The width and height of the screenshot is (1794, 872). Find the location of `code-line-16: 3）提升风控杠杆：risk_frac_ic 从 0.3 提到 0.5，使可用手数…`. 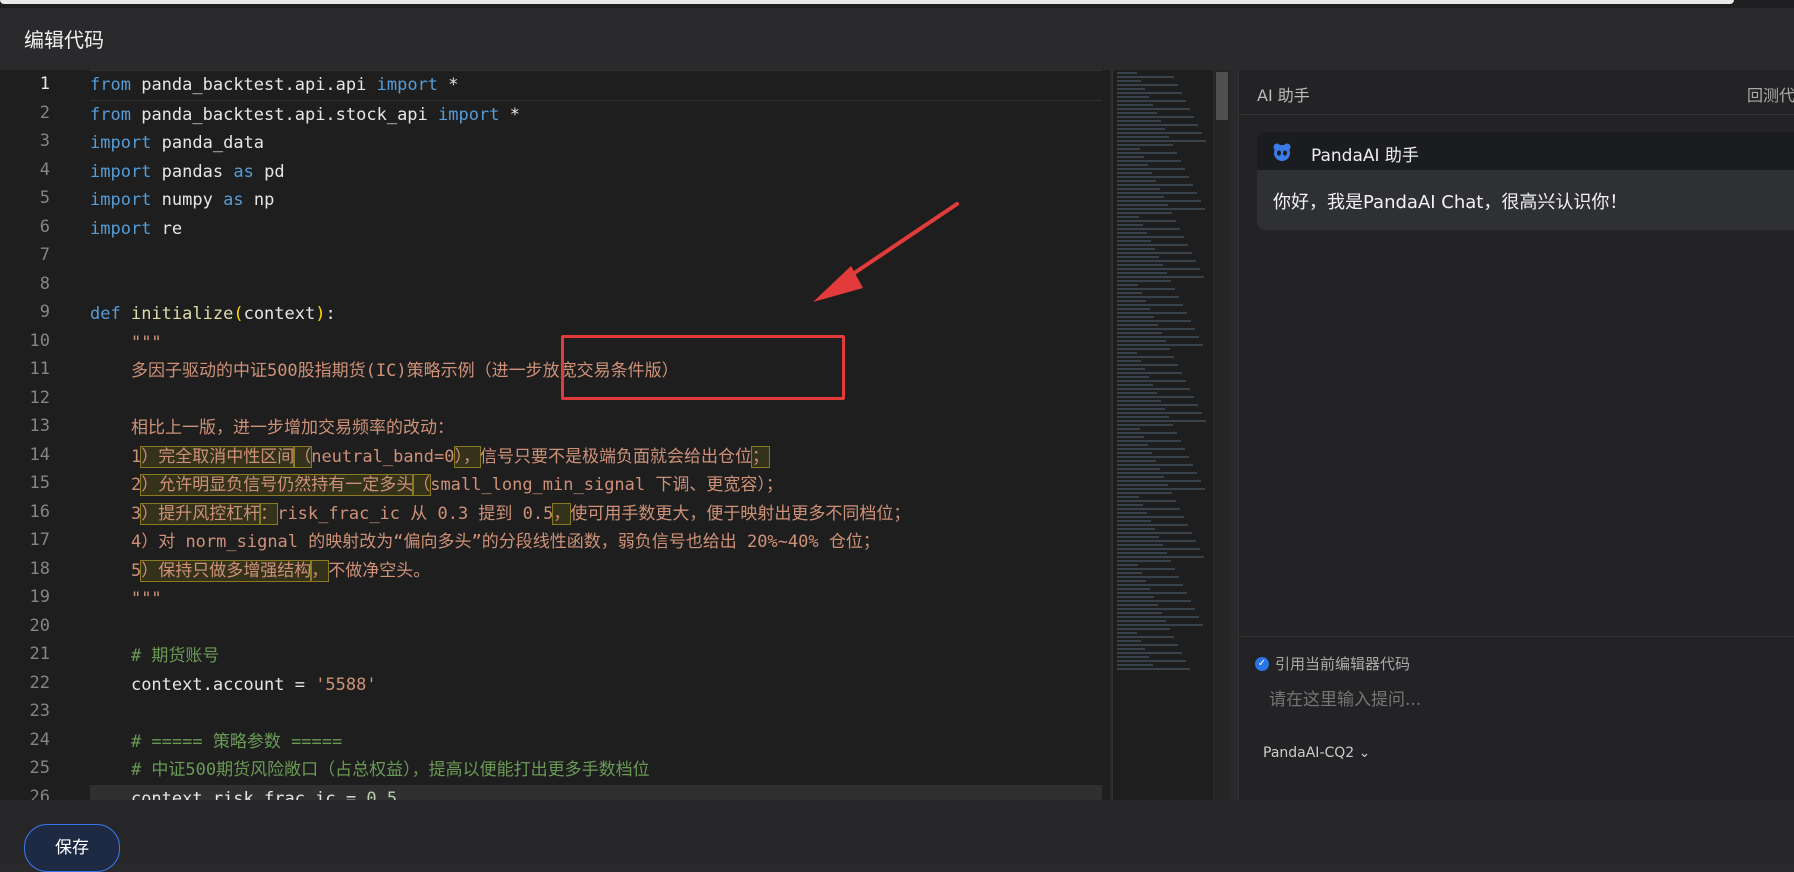

code-line-16: 3）提升风控杠杆：risk_frac_ic 从 0.3 提到 0.5，使可用手数… is located at coordinates (596, 514).